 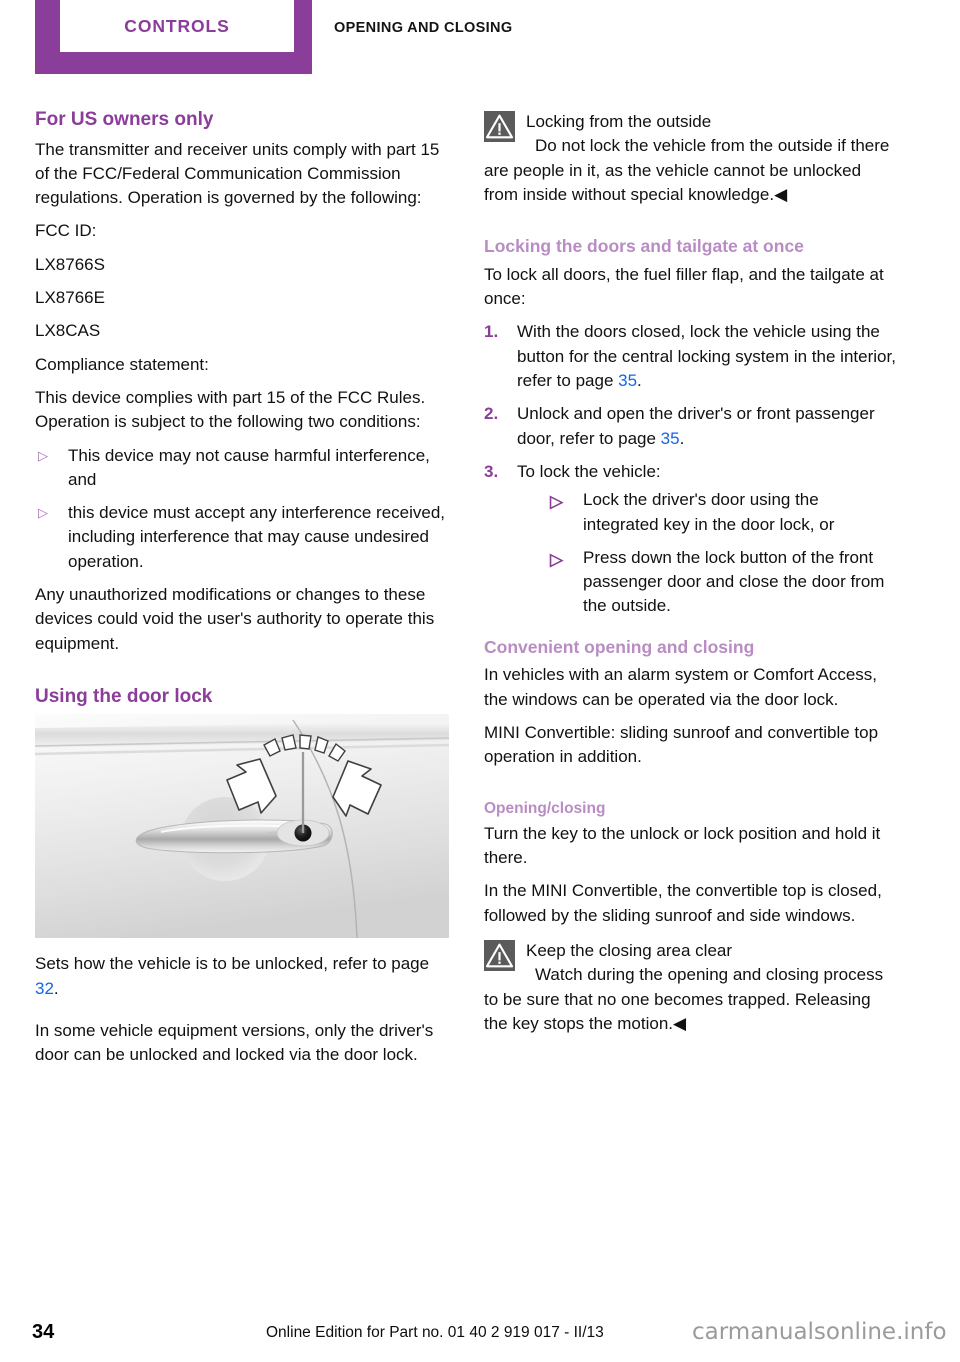 I want to click on heading-for-us-owners-only: For US owners only, so click(x=124, y=119).